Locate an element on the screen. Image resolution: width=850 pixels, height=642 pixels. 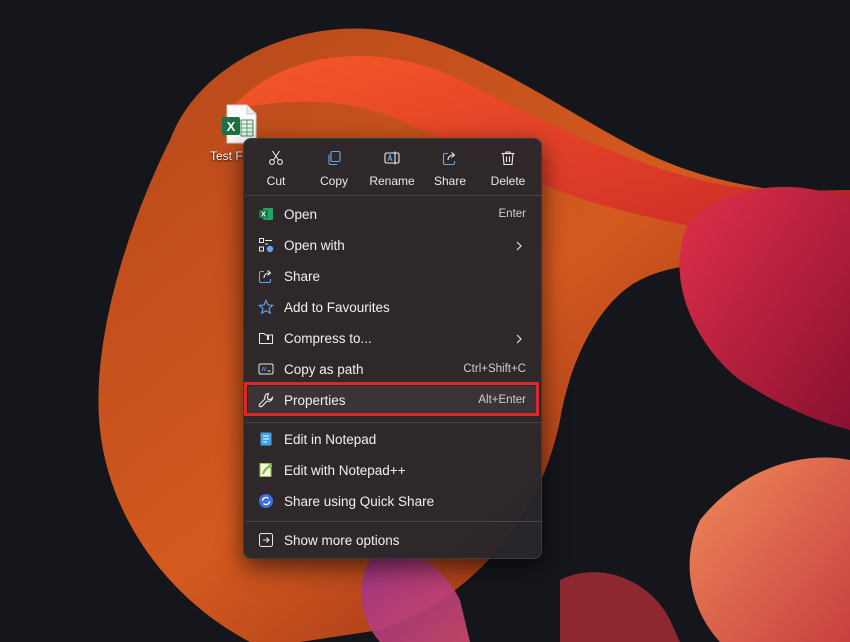
copy-label: Copy is located at coordinates (333, 181).